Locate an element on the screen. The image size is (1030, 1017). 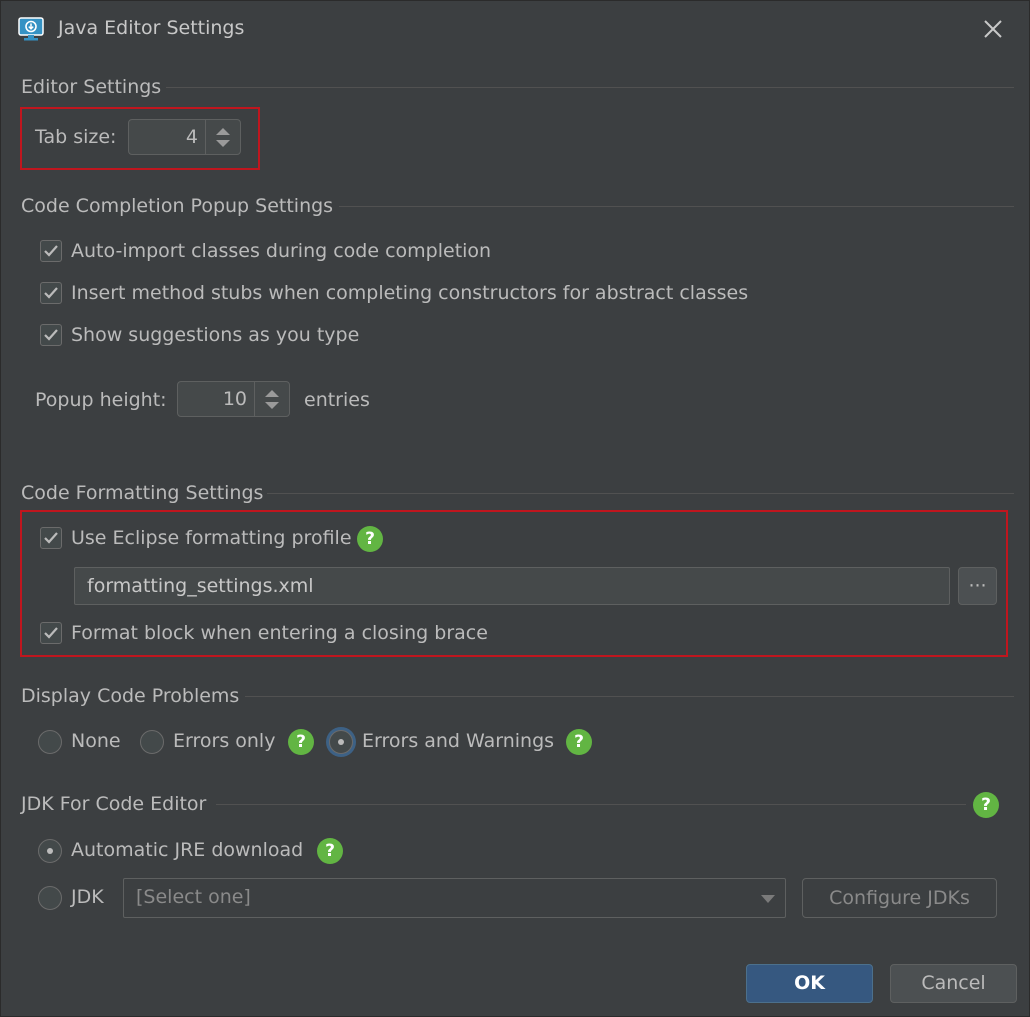
errors-only-label: Errors only is located at coordinates (224, 741).